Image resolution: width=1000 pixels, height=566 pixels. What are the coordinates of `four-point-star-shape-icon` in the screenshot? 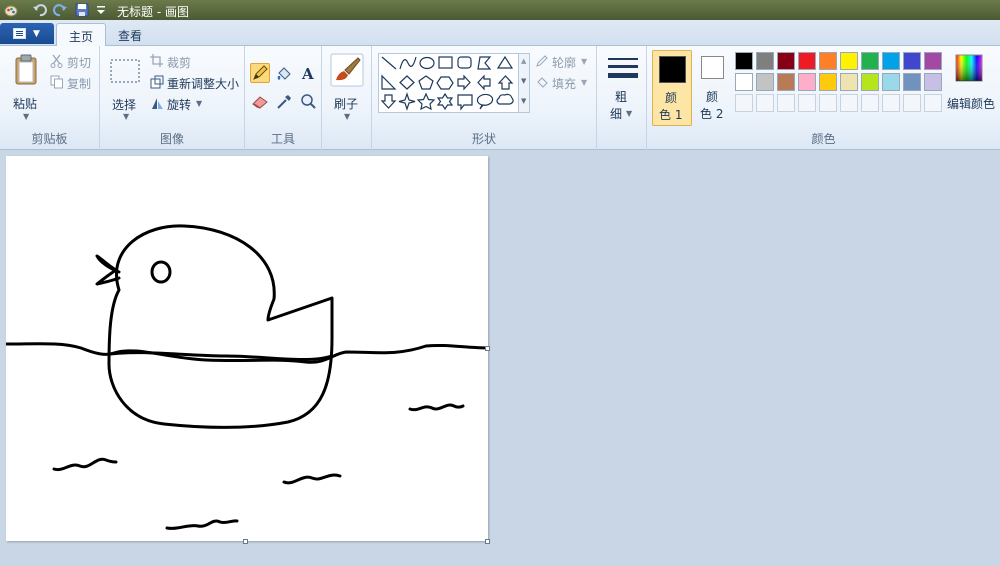 It's located at (407, 101).